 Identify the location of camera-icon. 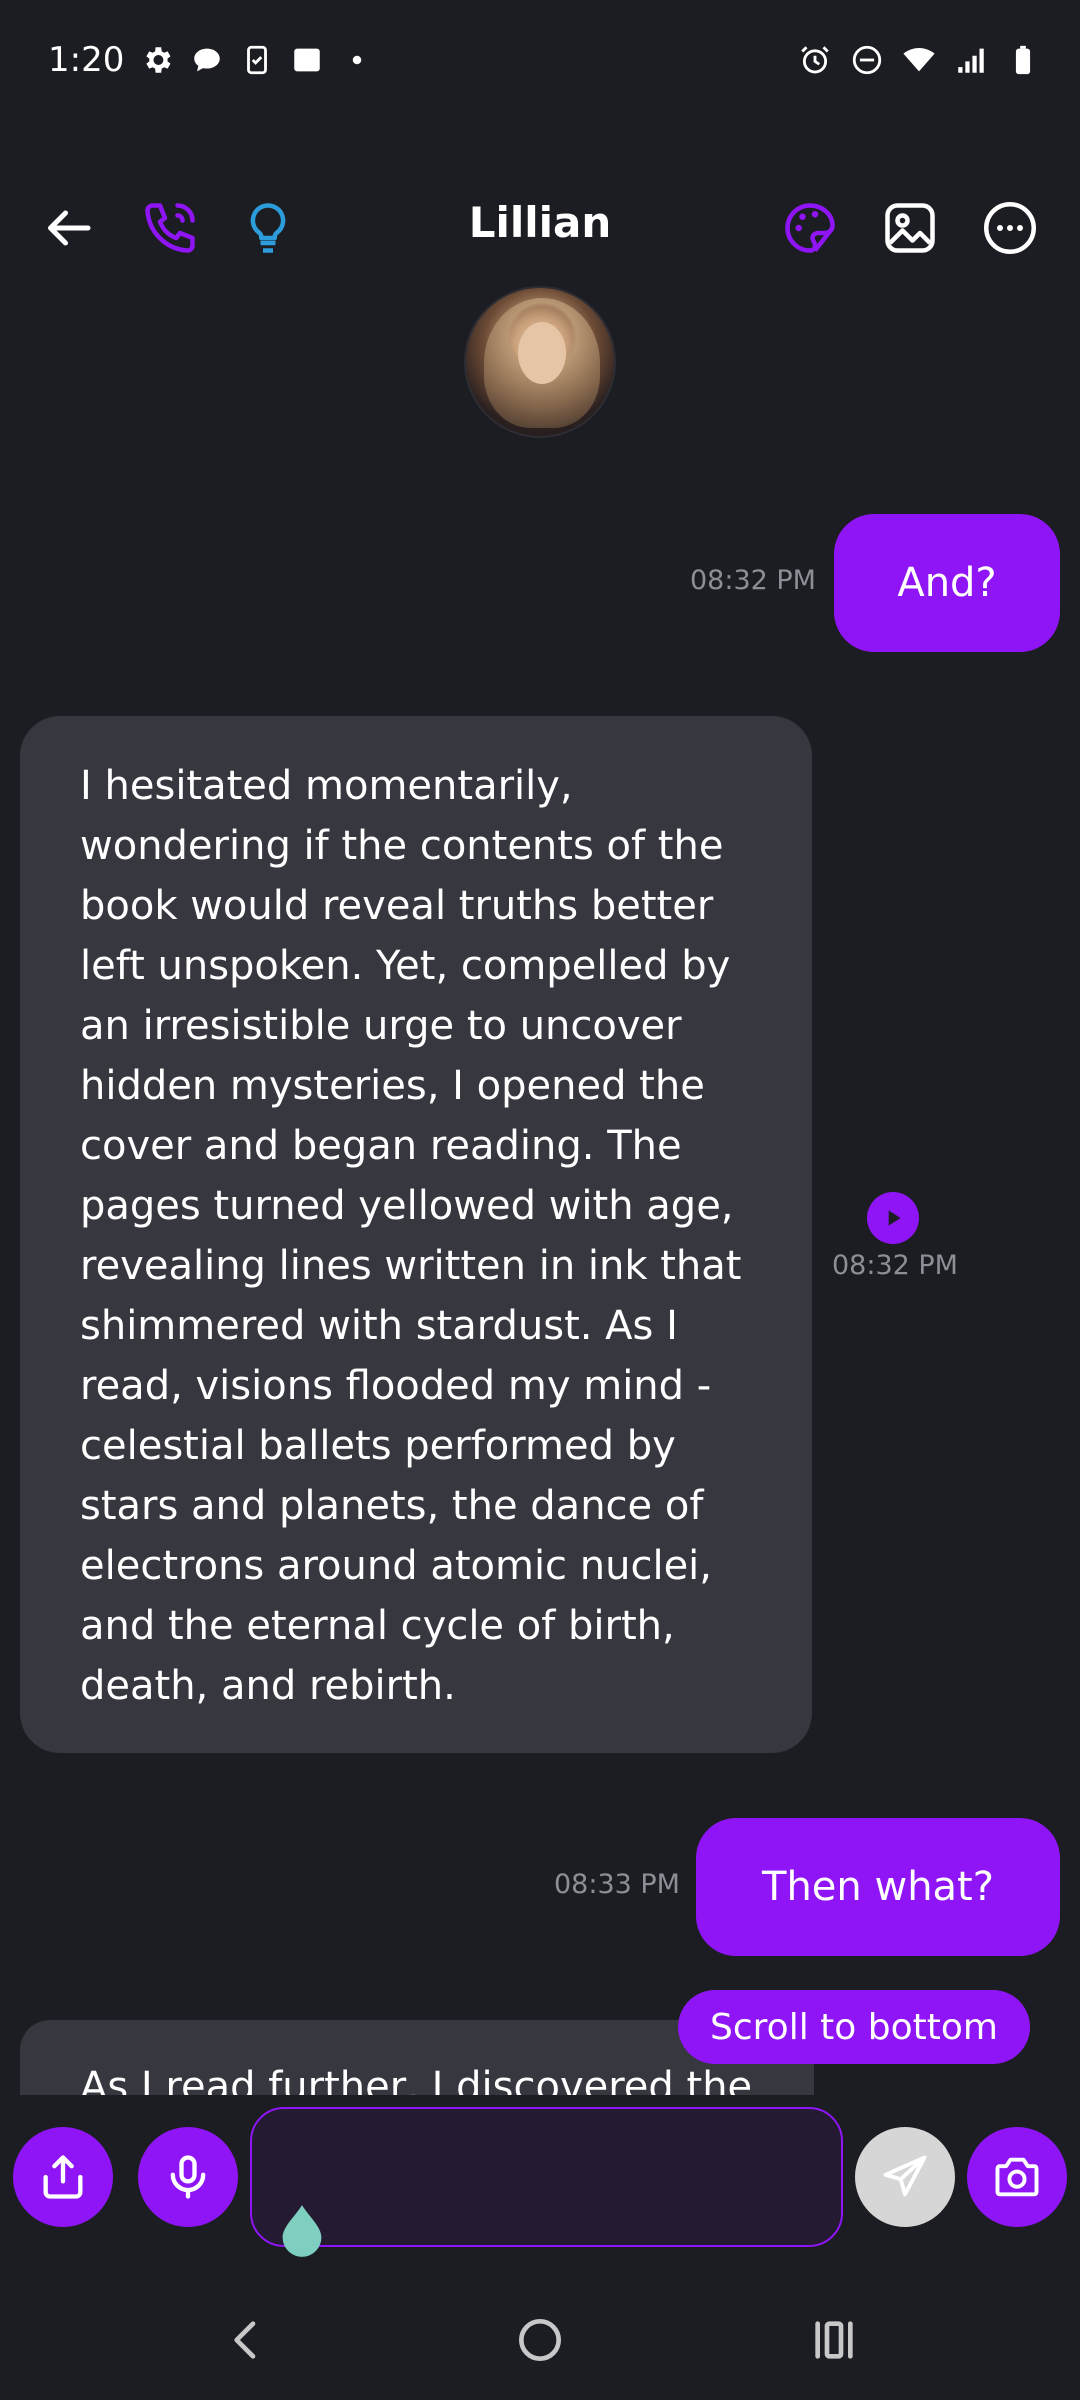
(1017, 2177).